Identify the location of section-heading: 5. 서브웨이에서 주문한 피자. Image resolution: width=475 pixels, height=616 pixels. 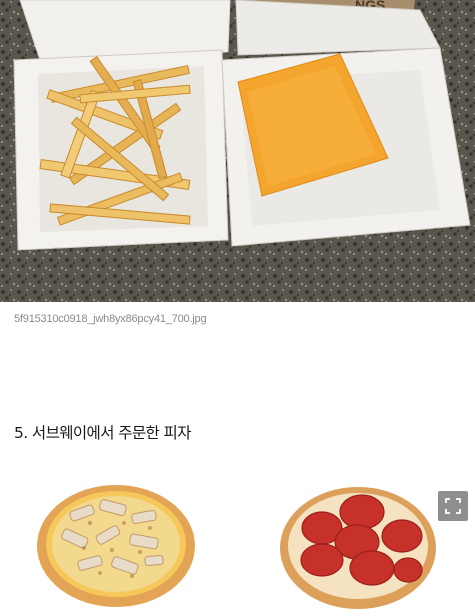
(102, 433).